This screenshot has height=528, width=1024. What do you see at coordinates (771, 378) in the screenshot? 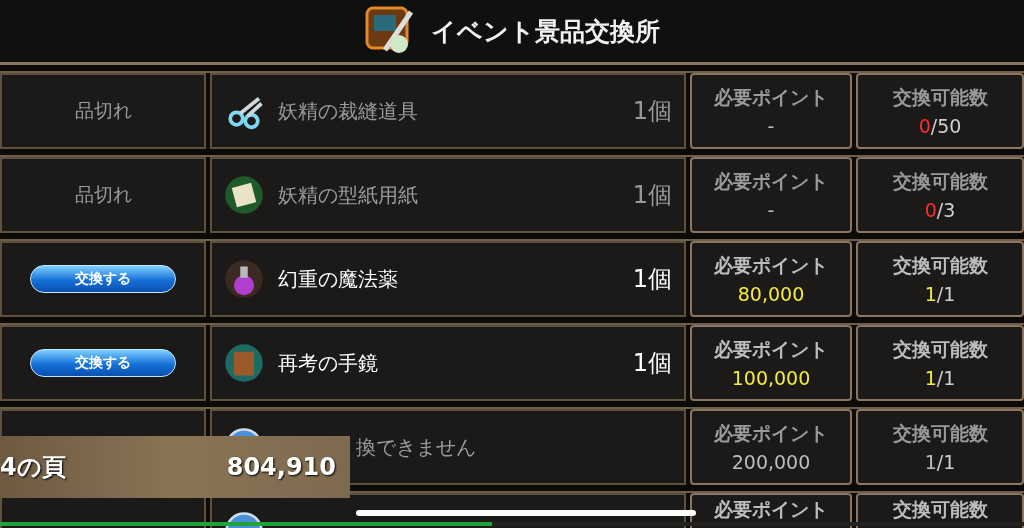
I see `points-value: 100,000` at bounding box center [771, 378].